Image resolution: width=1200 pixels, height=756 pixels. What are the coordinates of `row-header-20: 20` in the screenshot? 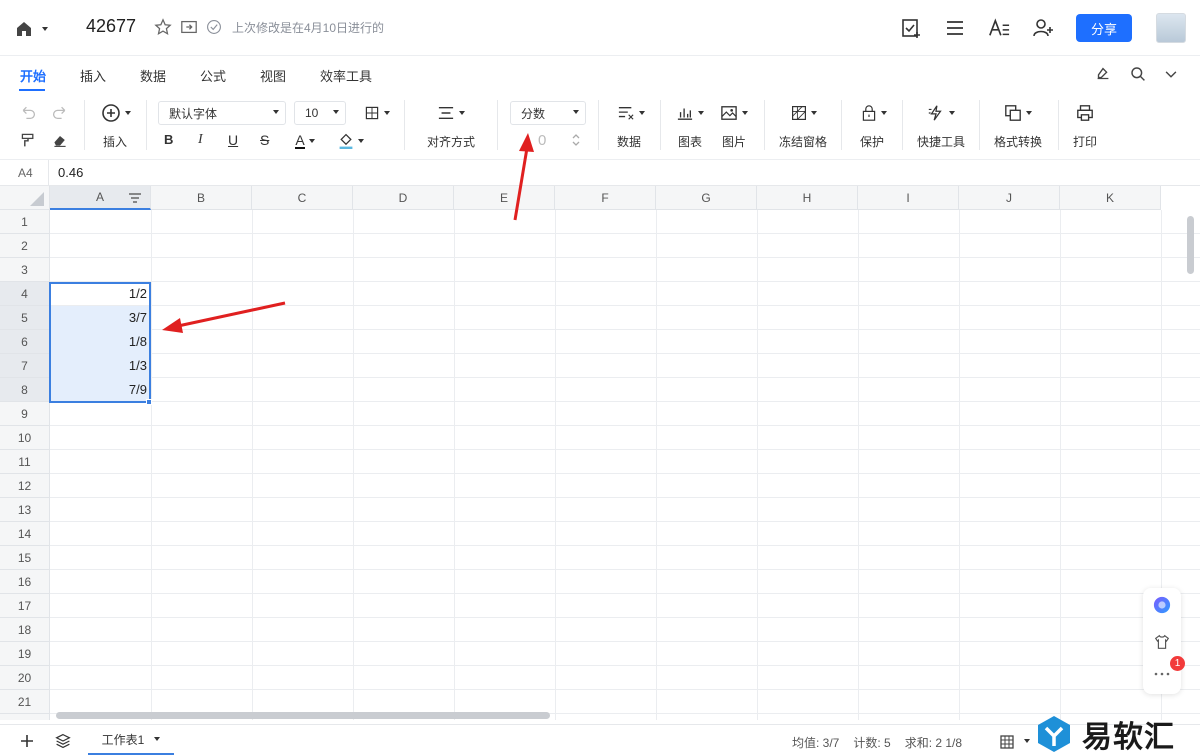 It's located at (25, 678).